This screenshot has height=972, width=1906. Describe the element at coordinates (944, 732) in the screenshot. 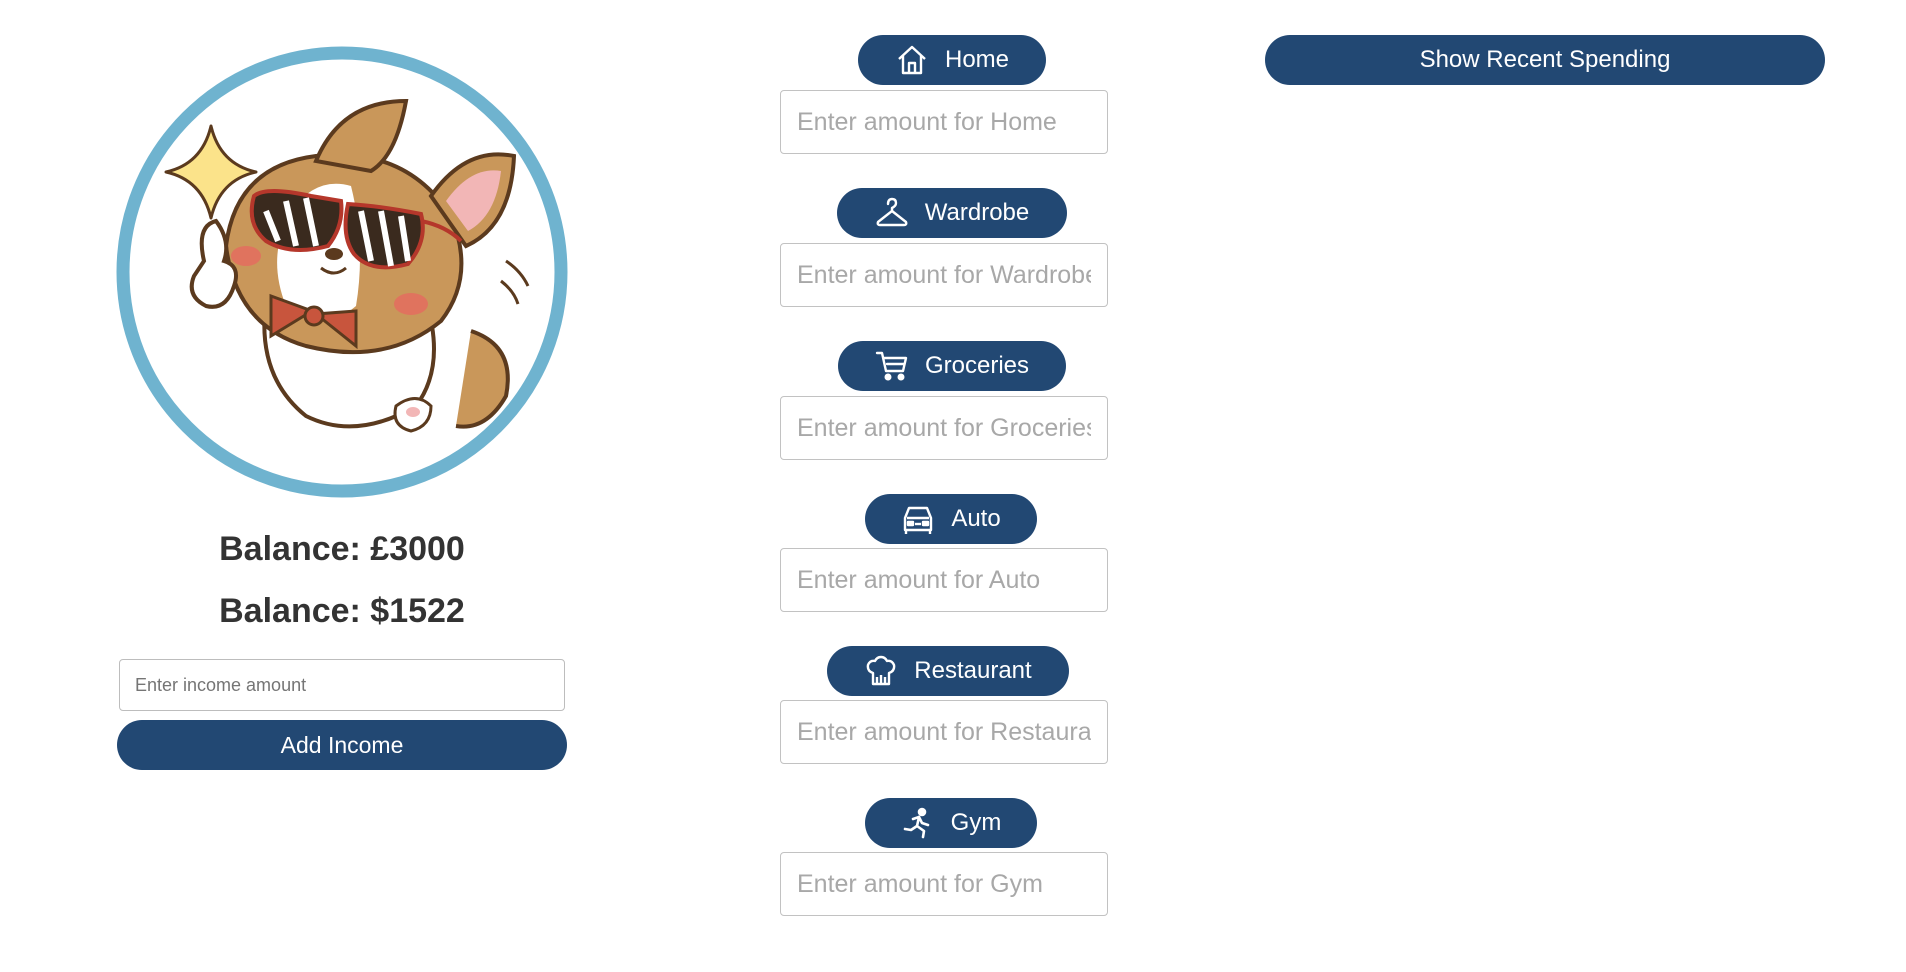

I see `restaurant-amount-input` at that location.